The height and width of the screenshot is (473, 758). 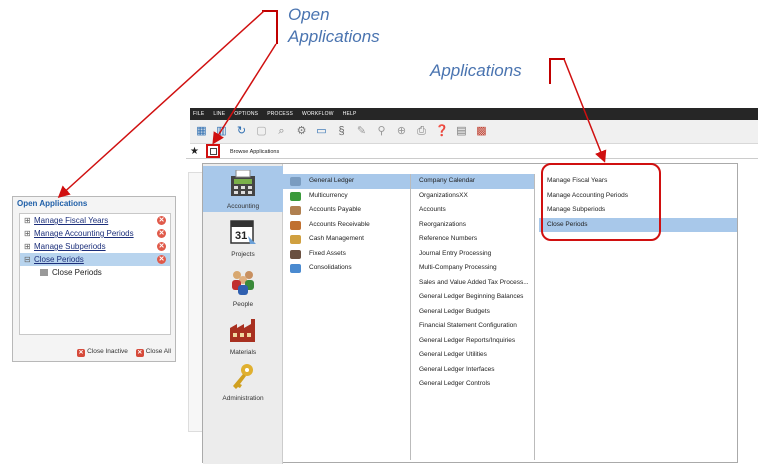 I want to click on refresh-icon: ↻, so click(x=241, y=131).